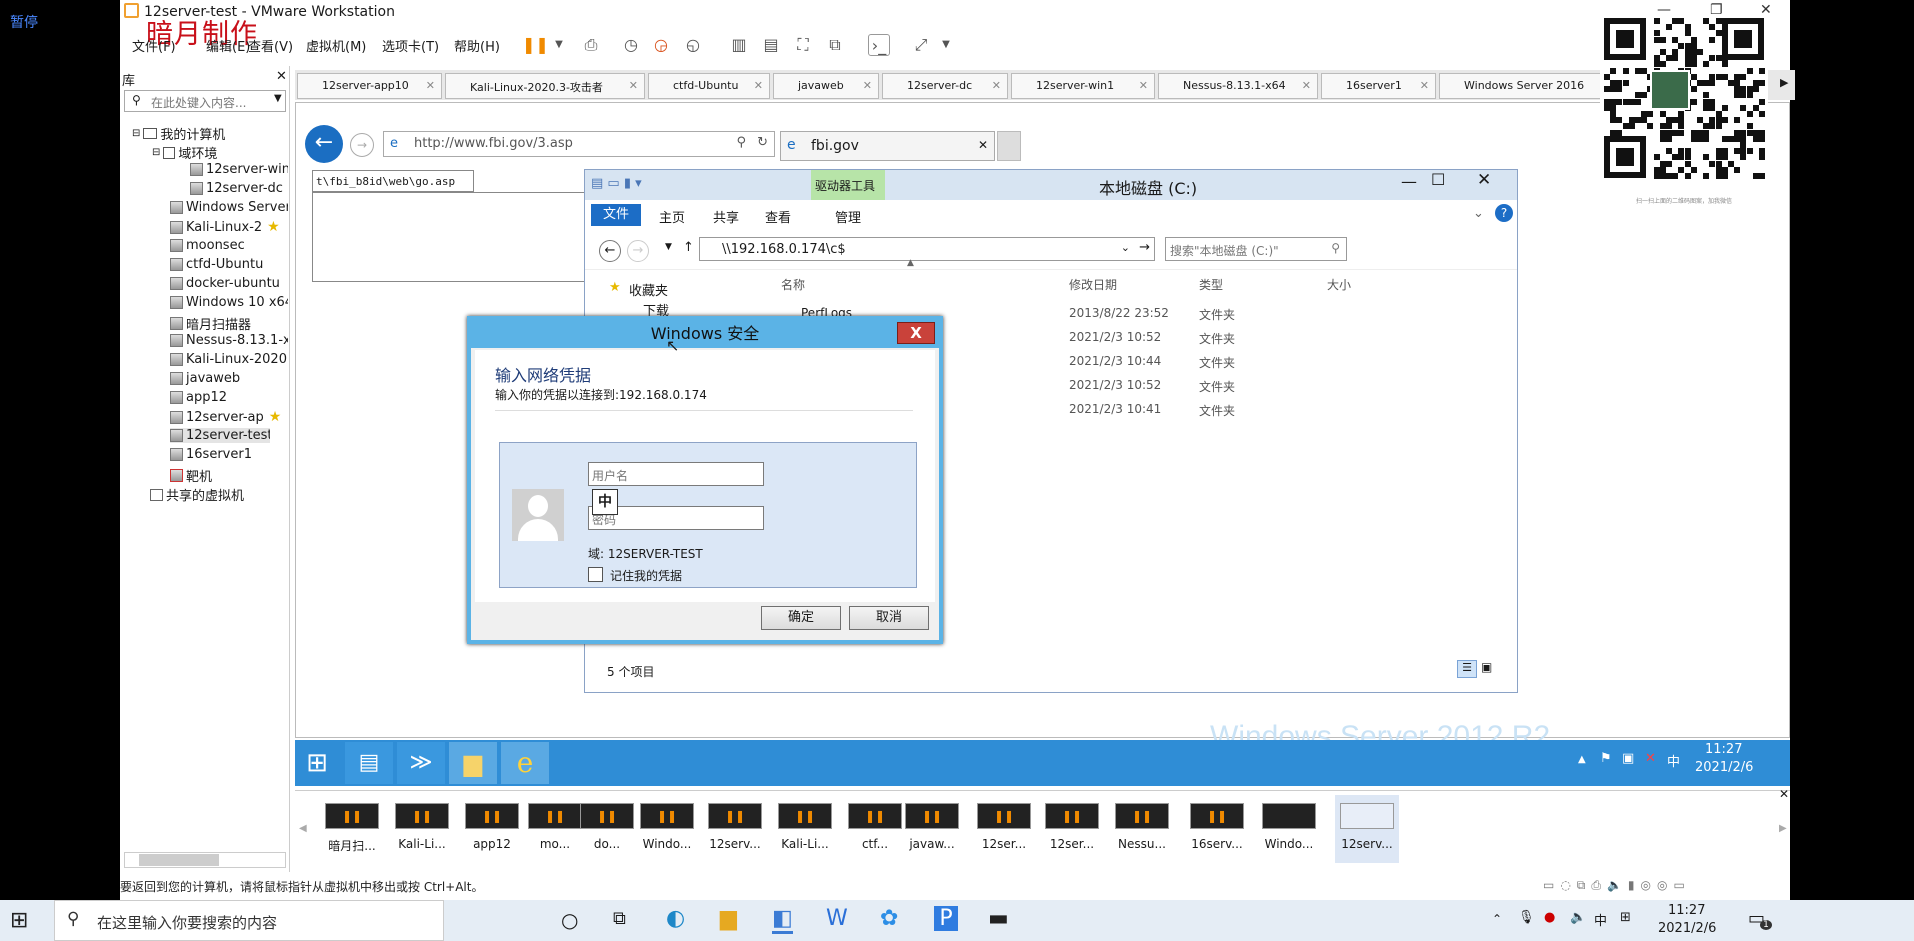 The image size is (1914, 941). Describe the element at coordinates (228, 45) in the screenshot. I see `menu-edit: 编辑(E)` at that location.